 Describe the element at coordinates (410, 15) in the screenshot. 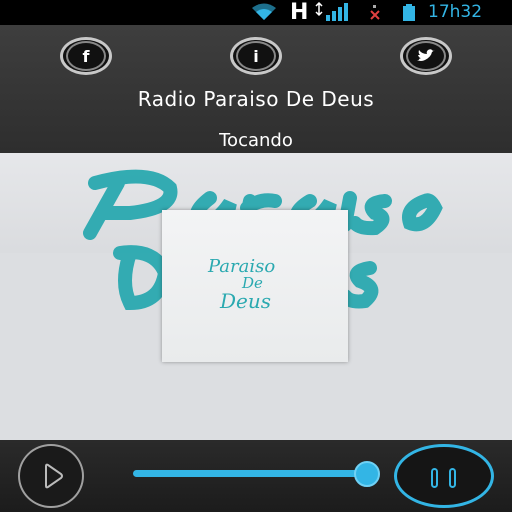

I see `battery-icon` at that location.